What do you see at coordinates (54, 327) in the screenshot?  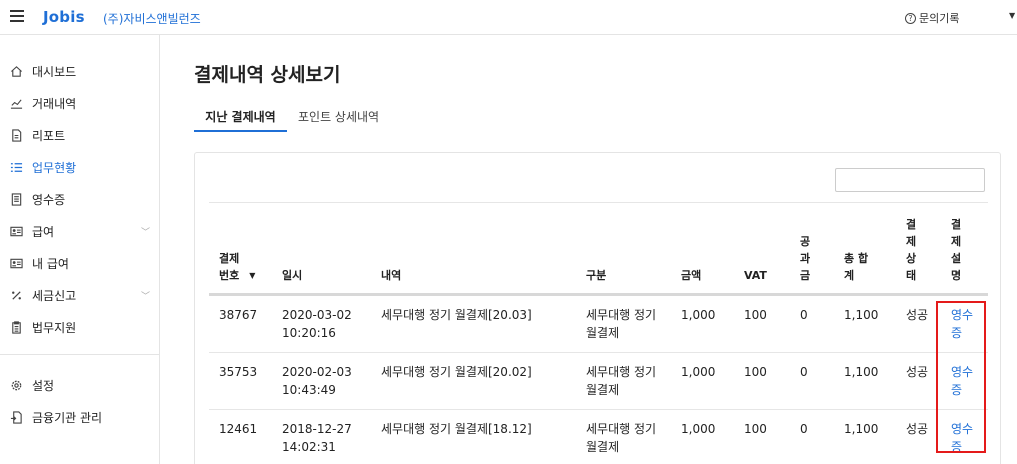 I see `sidebar-item-label: 법무지원` at bounding box center [54, 327].